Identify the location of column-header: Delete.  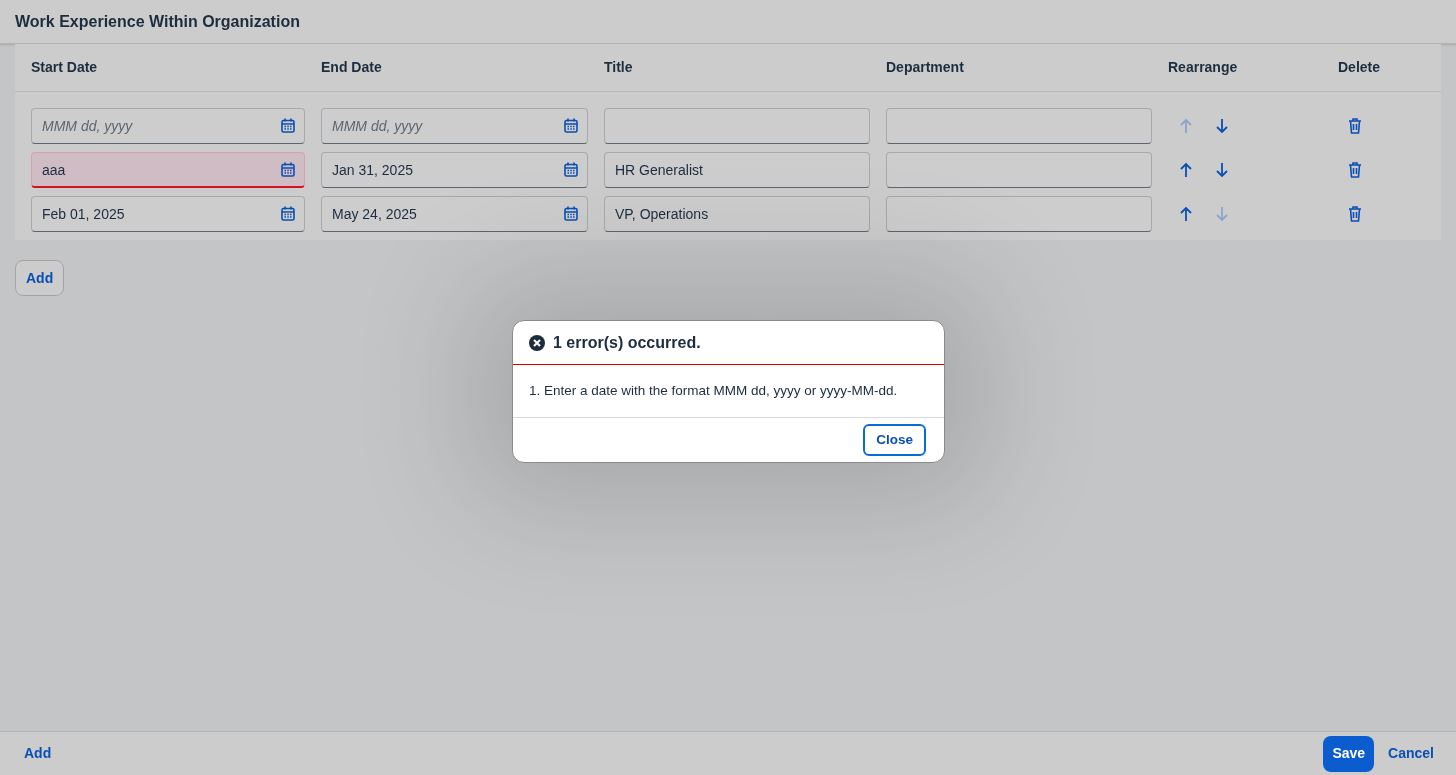
(1359, 67).